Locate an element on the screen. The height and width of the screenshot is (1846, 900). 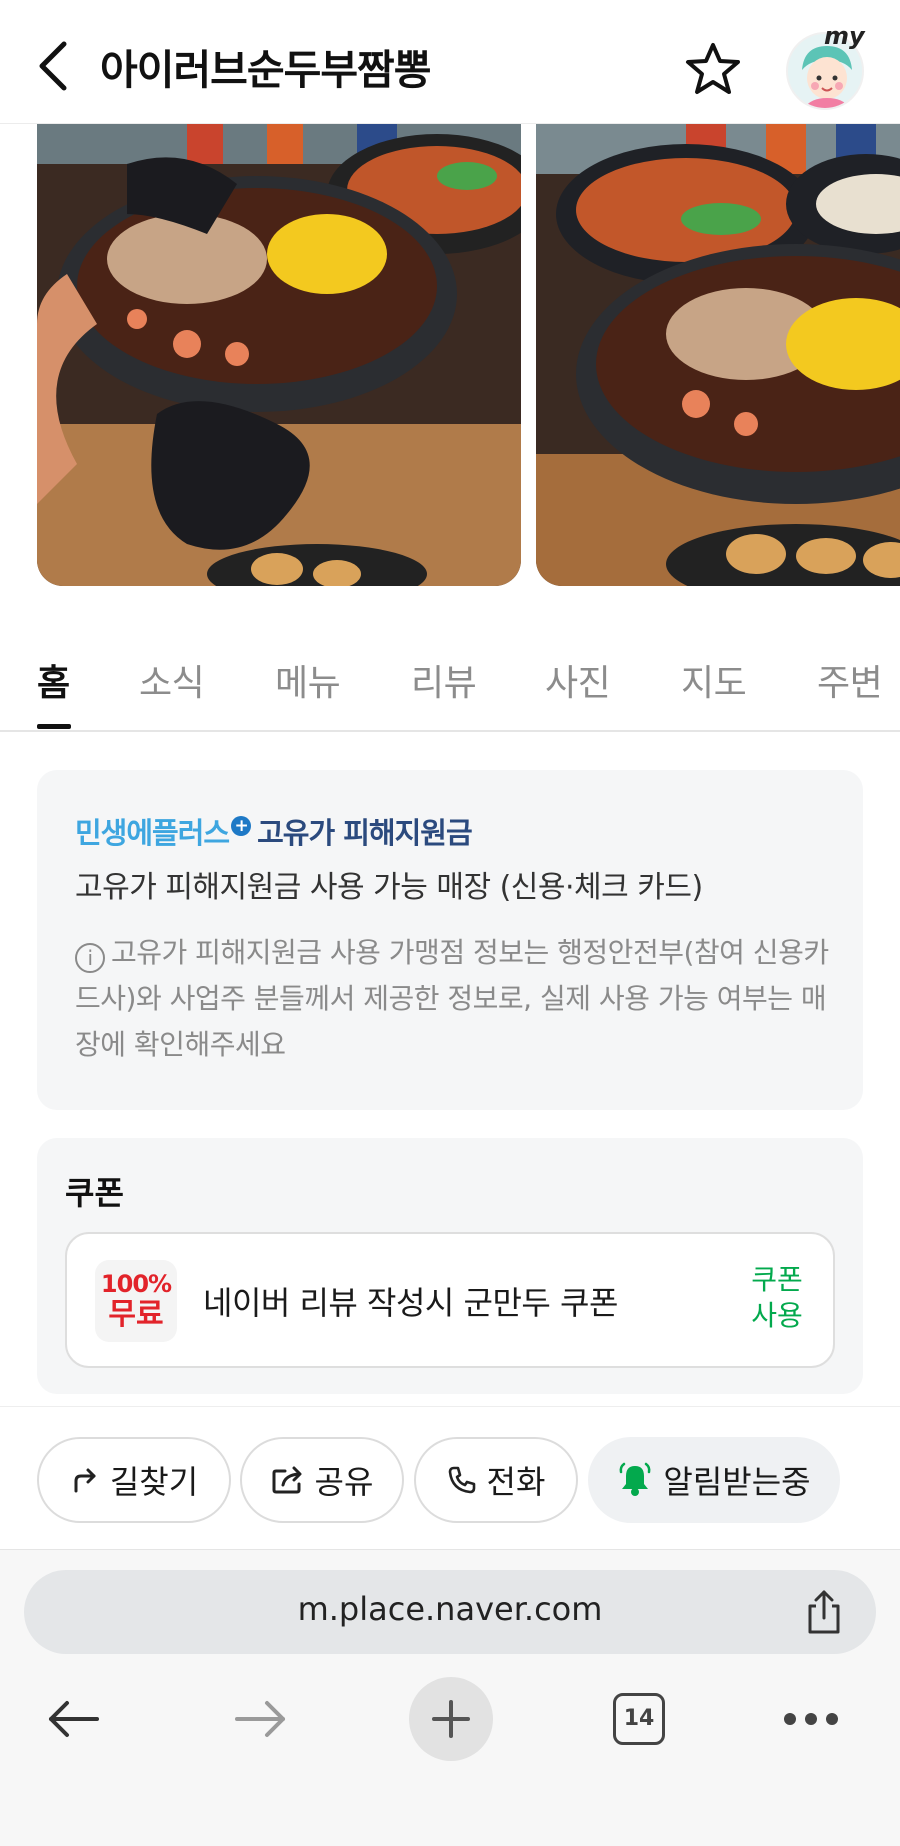
directions-arrow-icon is located at coordinates (85, 1480).